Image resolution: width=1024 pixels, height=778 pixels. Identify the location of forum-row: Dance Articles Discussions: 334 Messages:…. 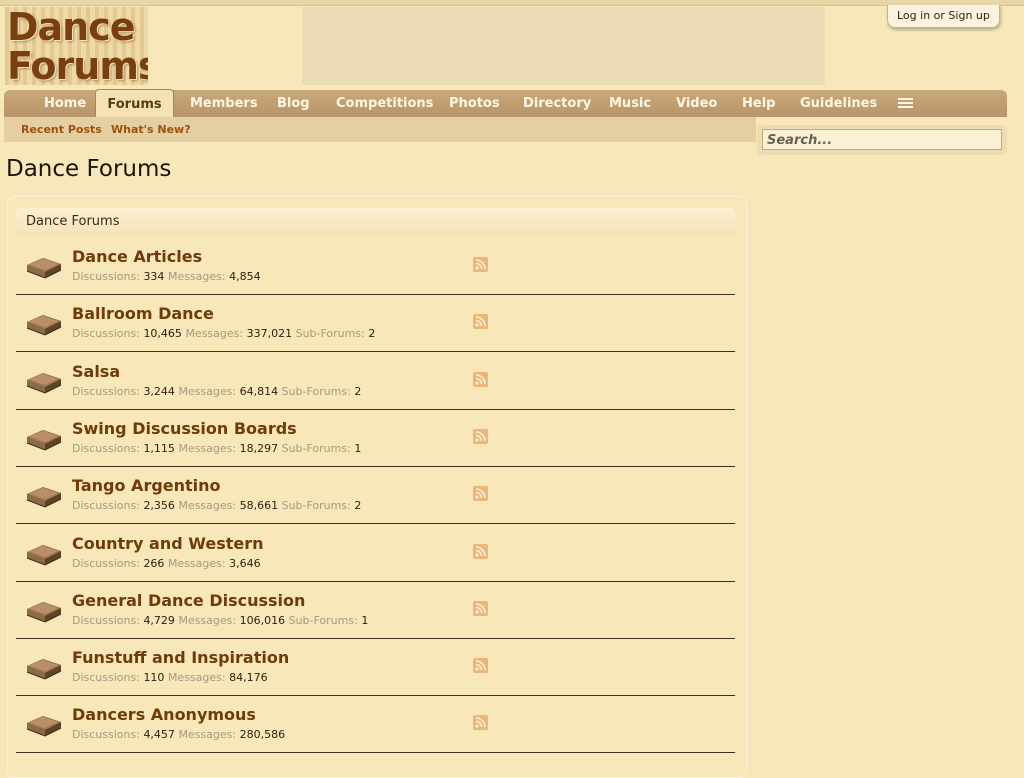
(375, 266).